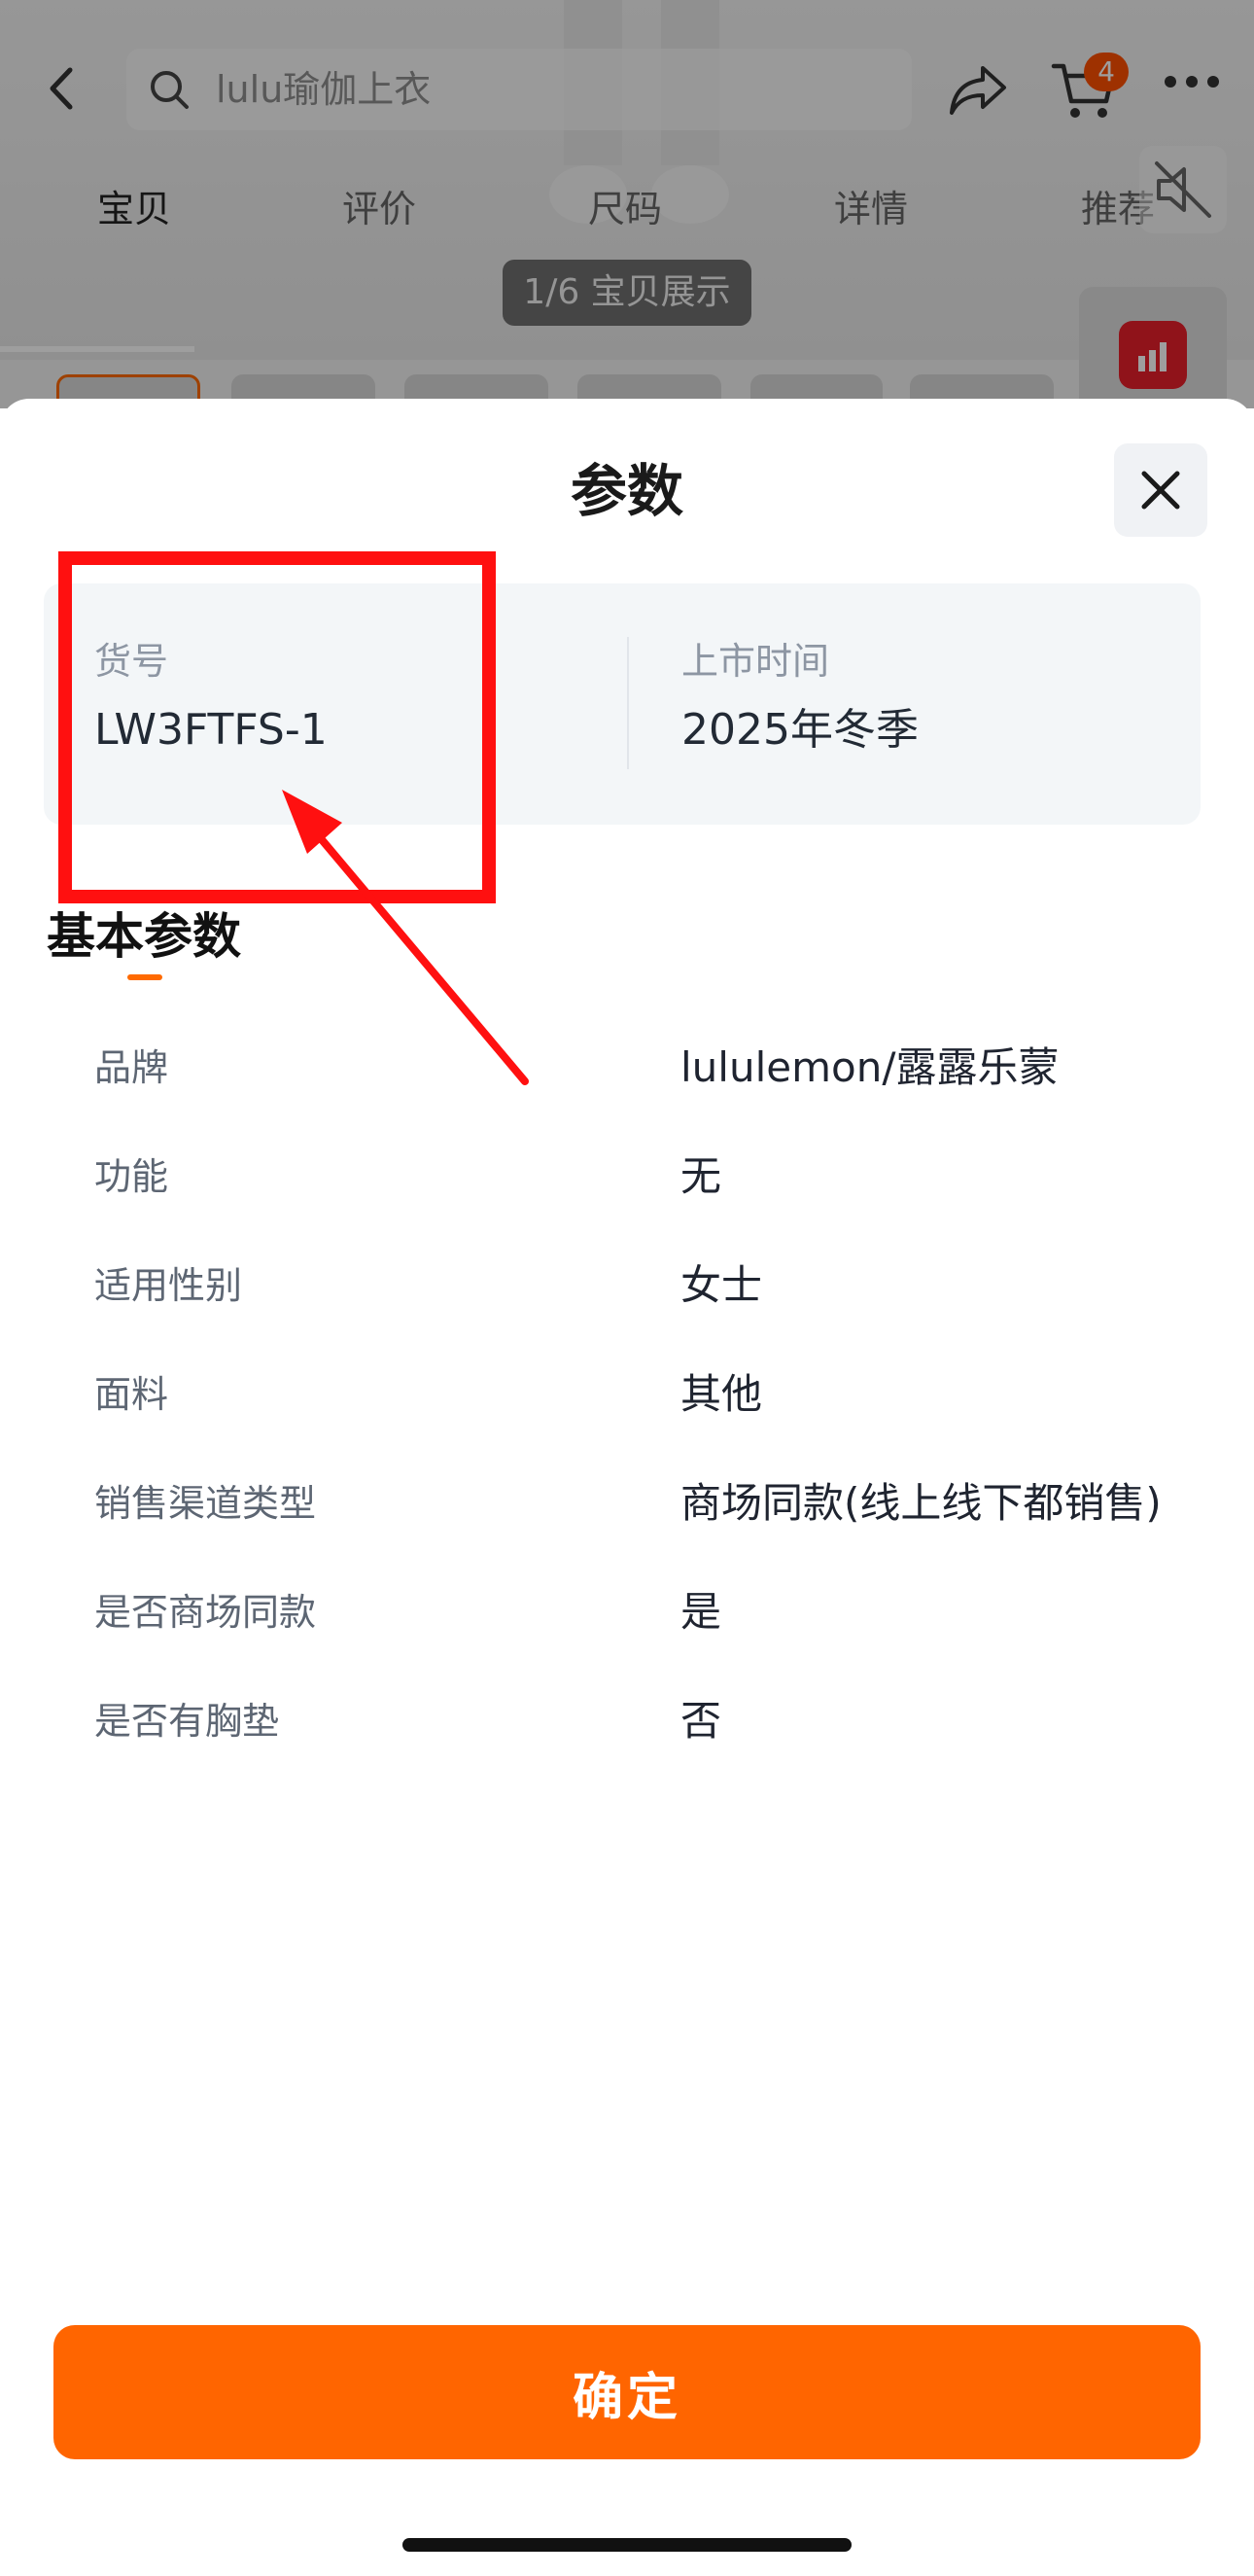 This screenshot has height=2576, width=1254. What do you see at coordinates (870, 1067) in the screenshot?
I see `param-value: lululemon/露露乐蒙` at bounding box center [870, 1067].